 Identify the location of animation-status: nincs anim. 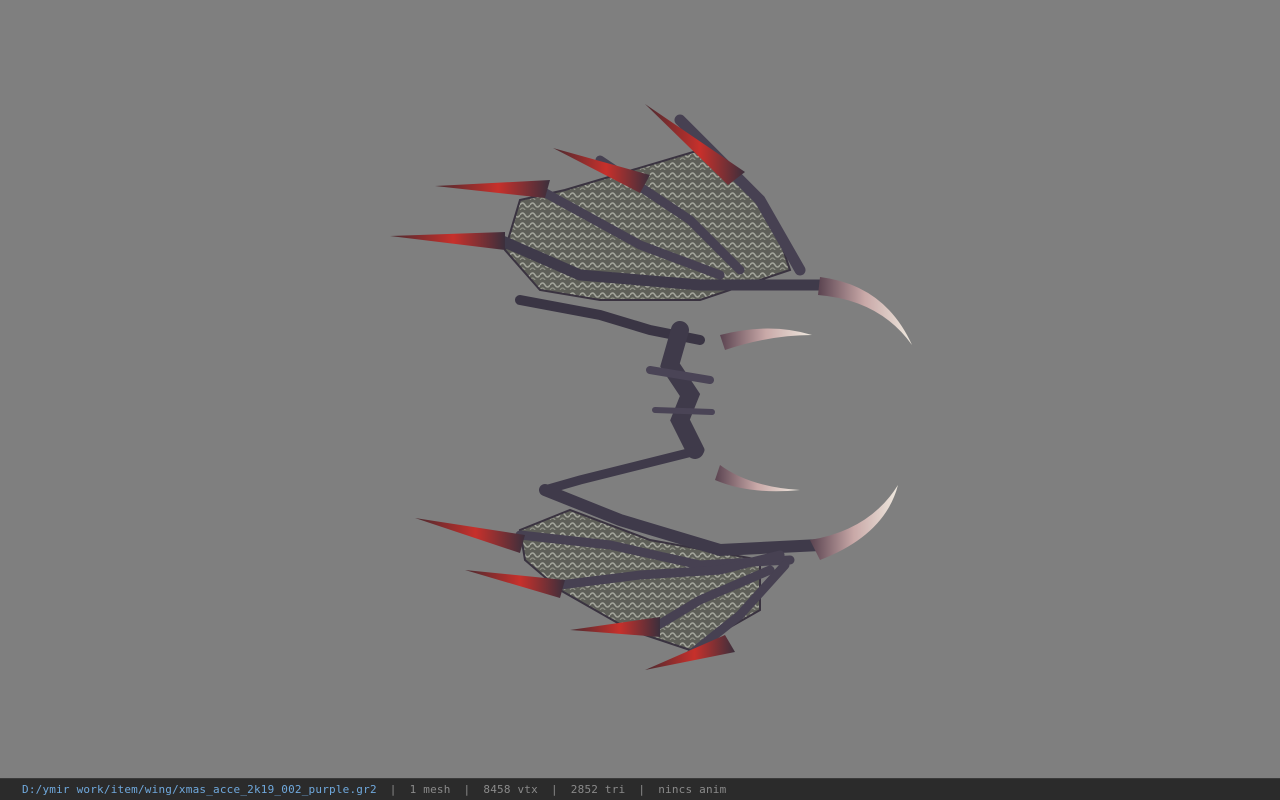
(692, 789).